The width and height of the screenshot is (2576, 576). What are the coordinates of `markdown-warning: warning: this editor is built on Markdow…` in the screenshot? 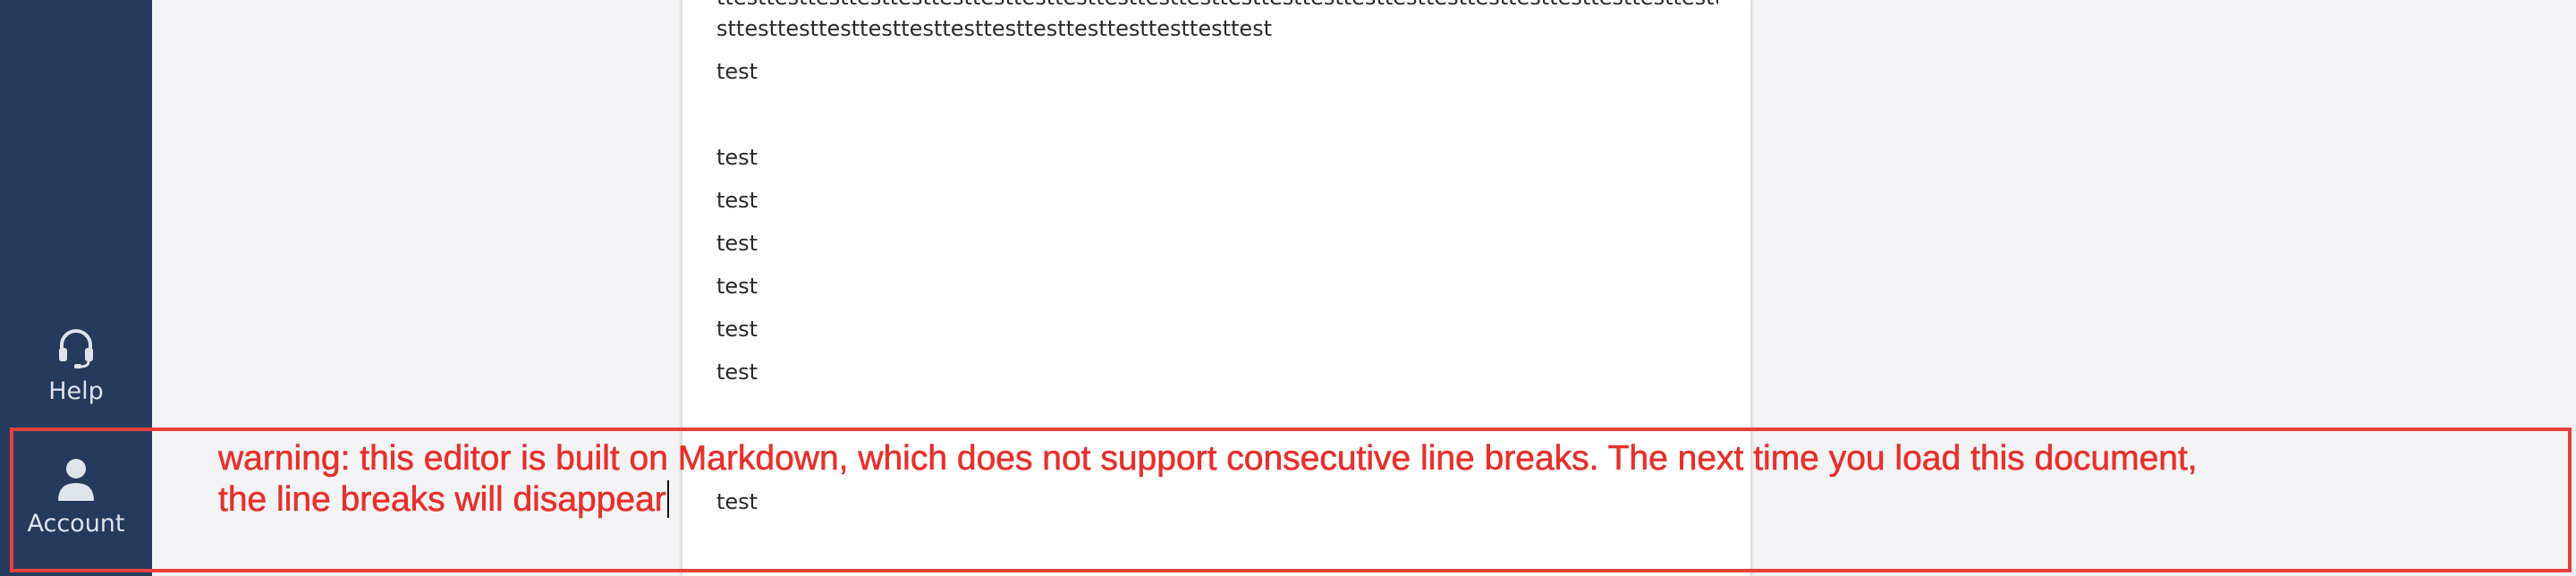 It's located at (1291, 480).